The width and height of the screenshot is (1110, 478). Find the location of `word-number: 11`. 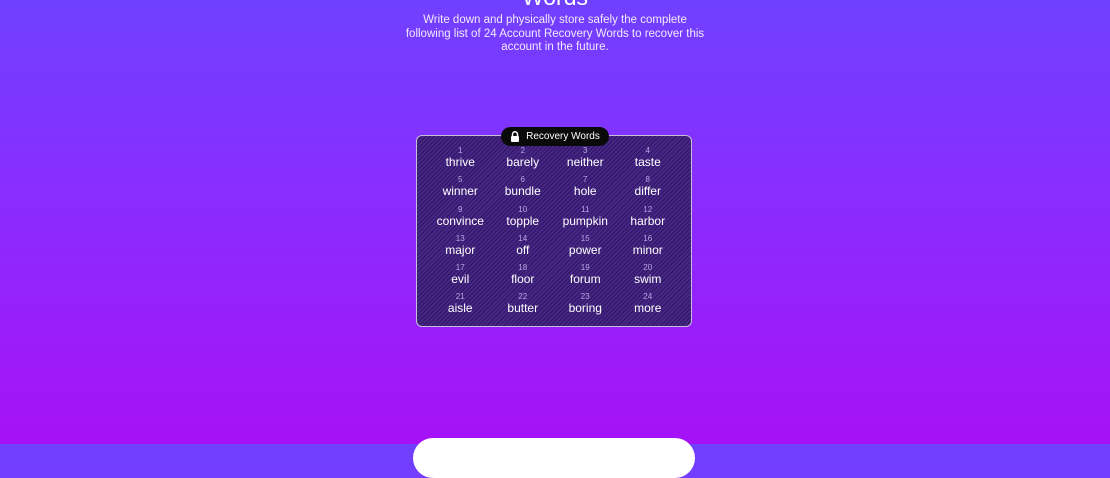

word-number: 11 is located at coordinates (585, 209).